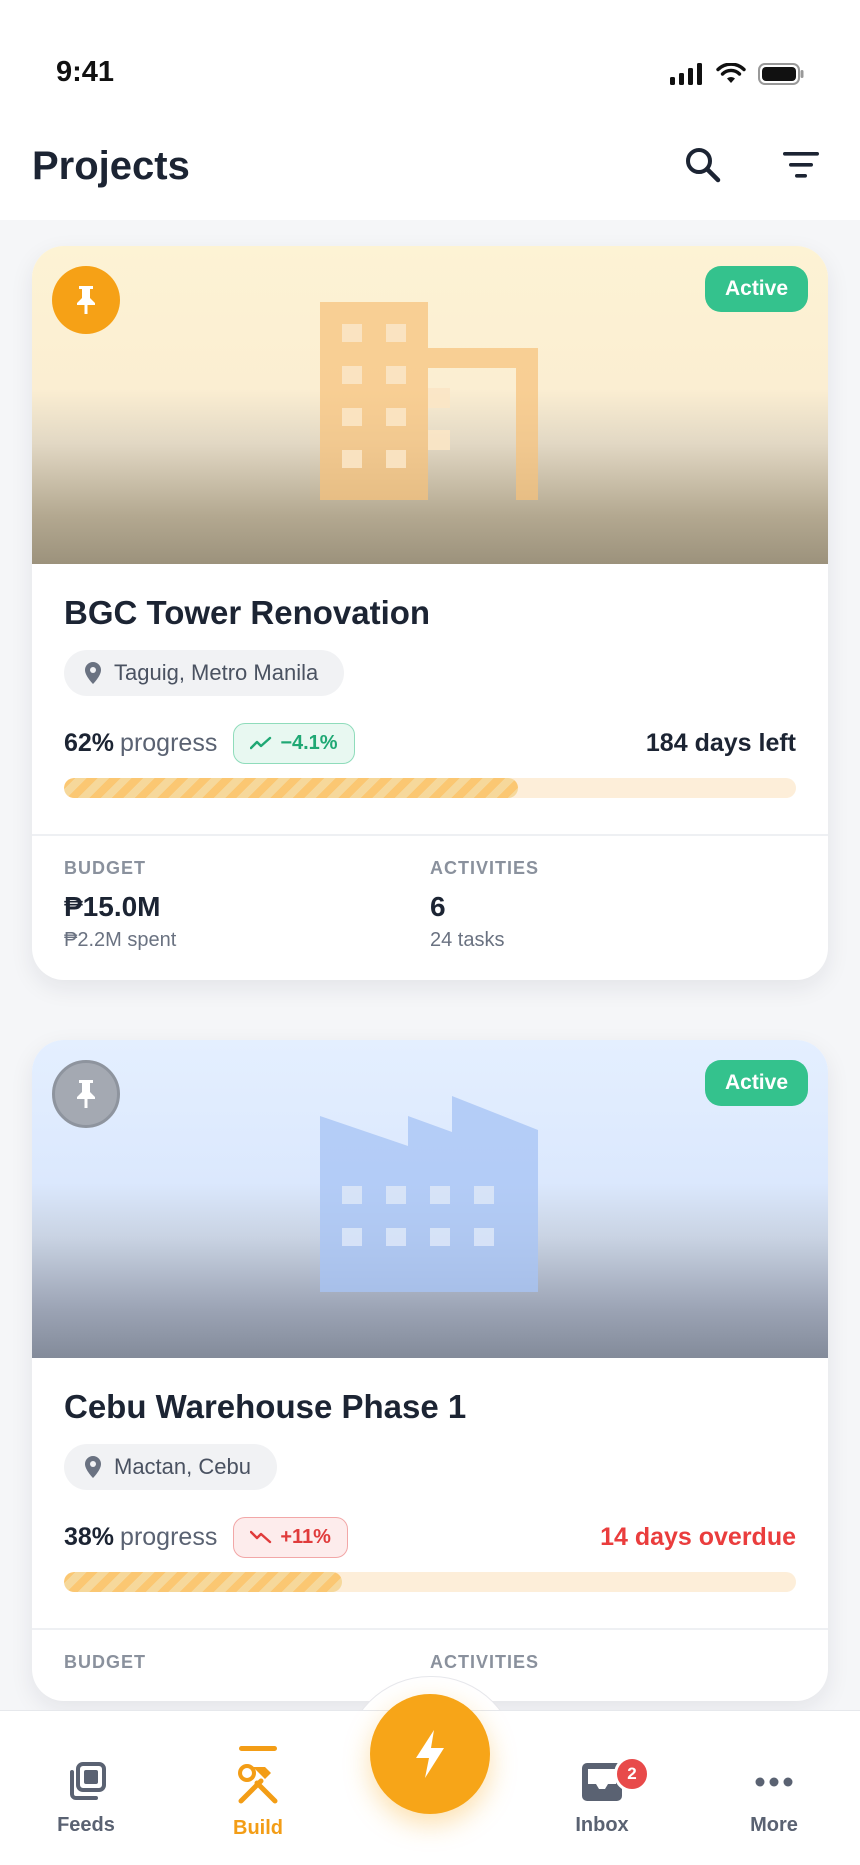 The width and height of the screenshot is (860, 1865). What do you see at coordinates (731, 73) in the screenshot?
I see `wifi-icon` at bounding box center [731, 73].